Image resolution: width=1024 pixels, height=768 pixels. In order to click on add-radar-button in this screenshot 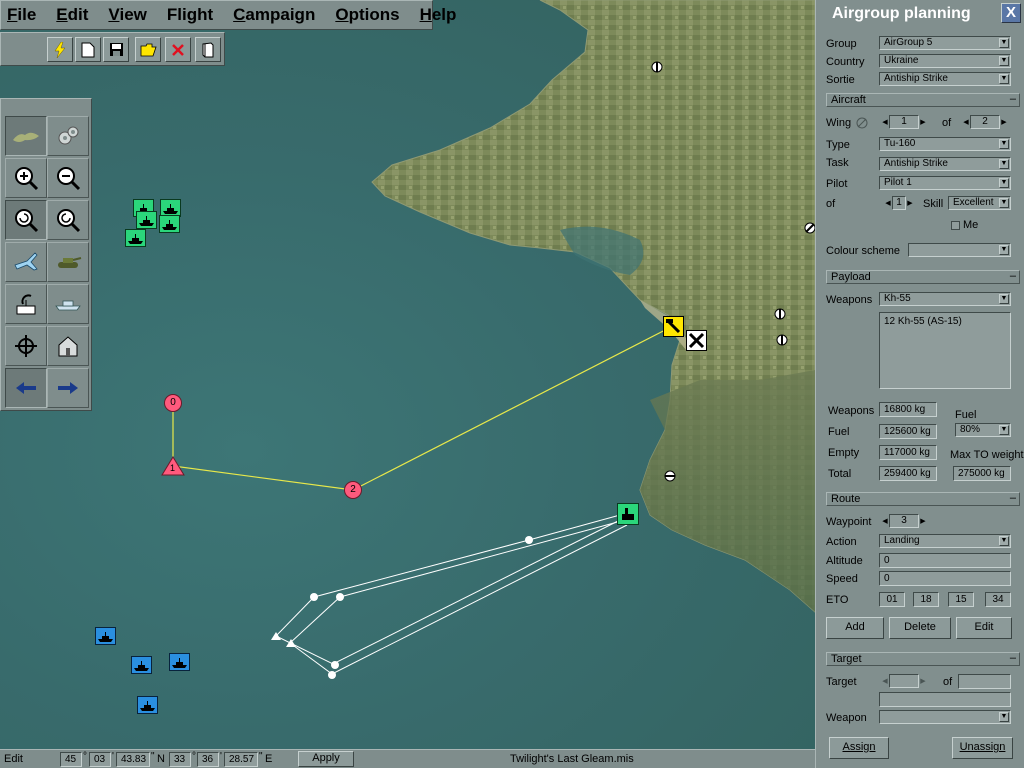, I will do `click(26, 304)`.